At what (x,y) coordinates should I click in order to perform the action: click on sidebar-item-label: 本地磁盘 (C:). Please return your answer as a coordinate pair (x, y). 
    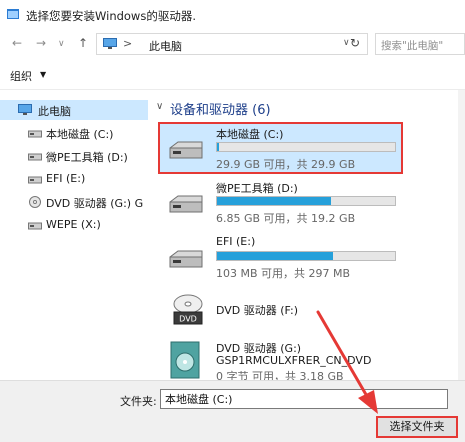
    Looking at the image, I should click on (80, 134).